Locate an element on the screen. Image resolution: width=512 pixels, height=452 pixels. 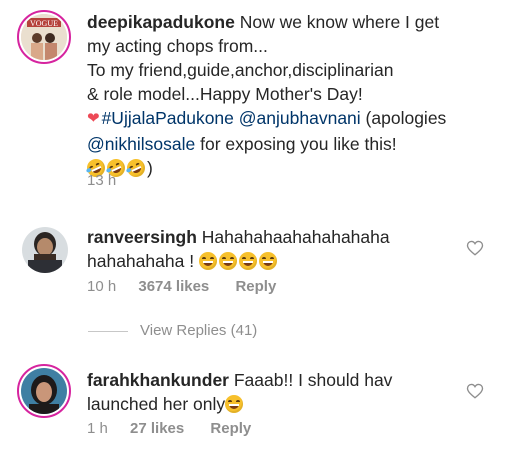
comment-text-fragment: for exposing you like this! is located at coordinates (298, 144).